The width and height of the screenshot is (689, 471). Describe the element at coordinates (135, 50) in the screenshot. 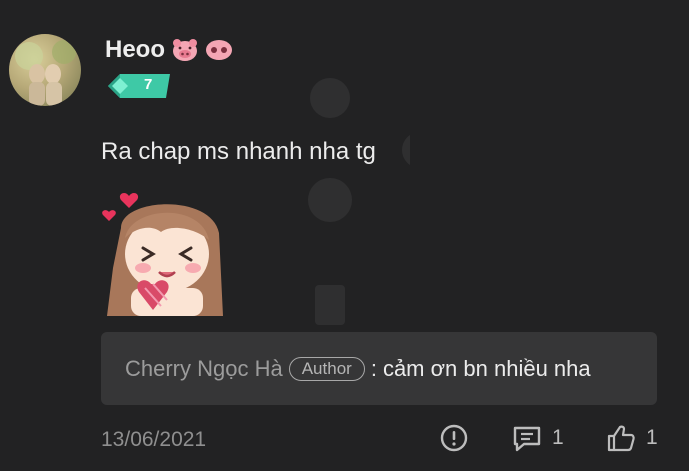

I see `username-text: Heoo` at that location.